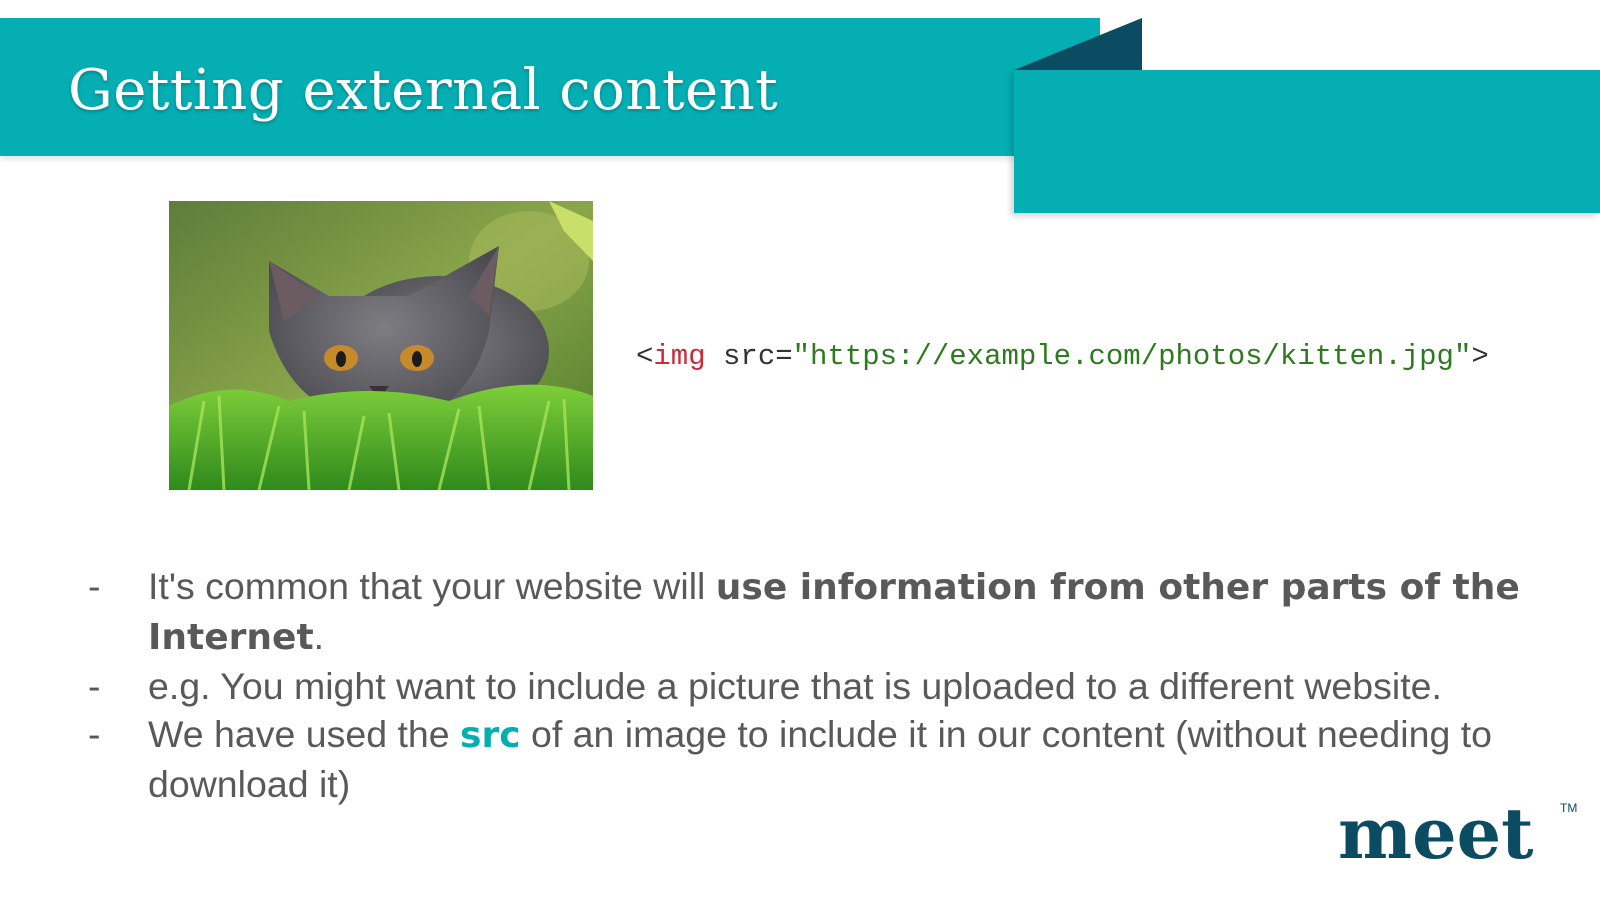 The width and height of the screenshot is (1600, 901). Describe the element at coordinates (304, 734) in the screenshot. I see `bullet-text: We have used the` at that location.